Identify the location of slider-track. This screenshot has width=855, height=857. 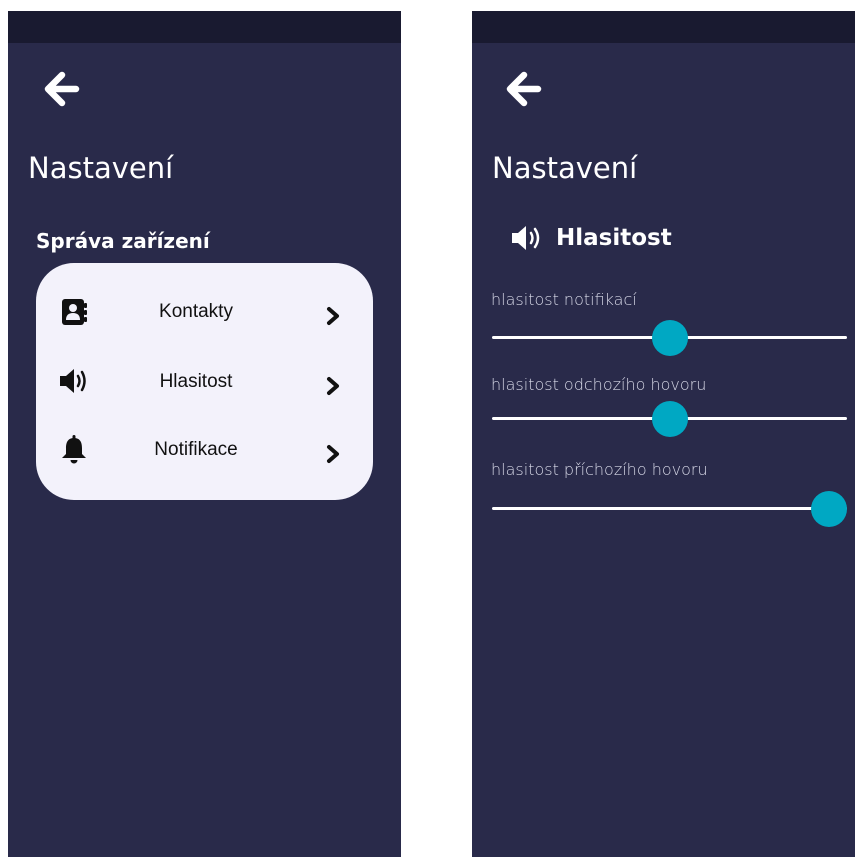
(669, 508).